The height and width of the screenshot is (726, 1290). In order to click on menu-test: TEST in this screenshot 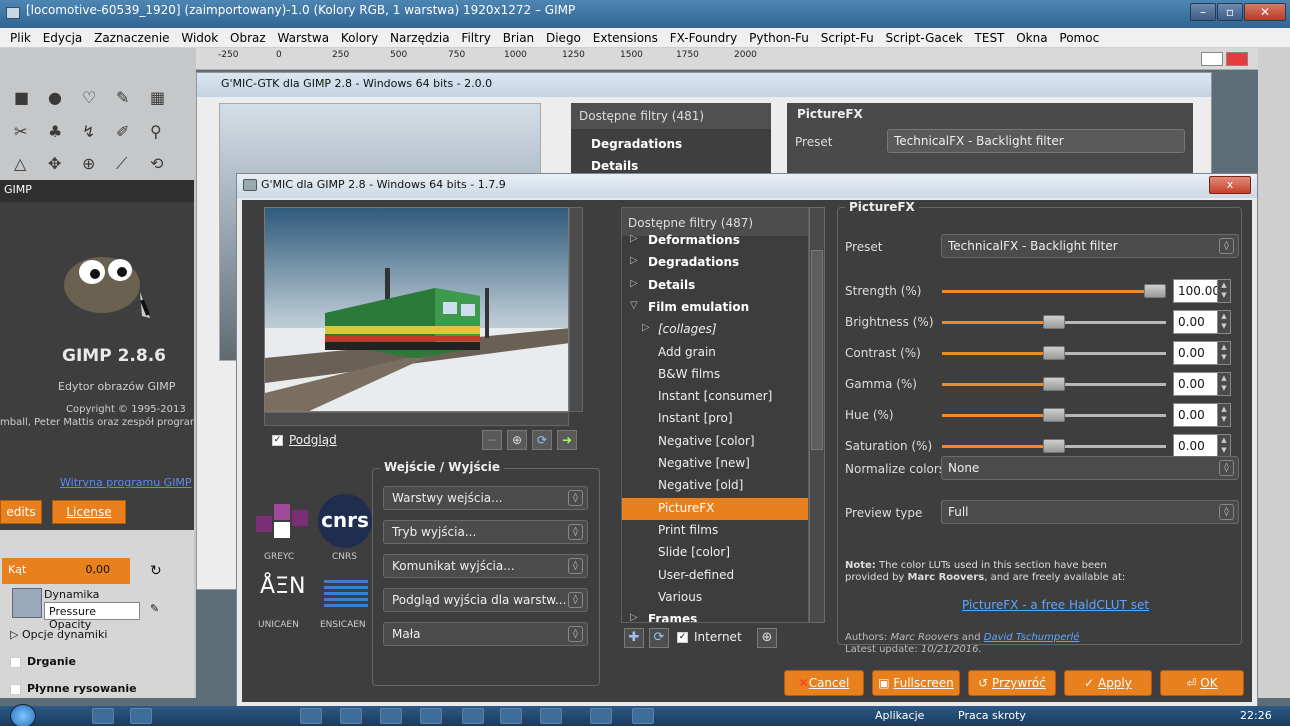, I will do `click(990, 38)`.